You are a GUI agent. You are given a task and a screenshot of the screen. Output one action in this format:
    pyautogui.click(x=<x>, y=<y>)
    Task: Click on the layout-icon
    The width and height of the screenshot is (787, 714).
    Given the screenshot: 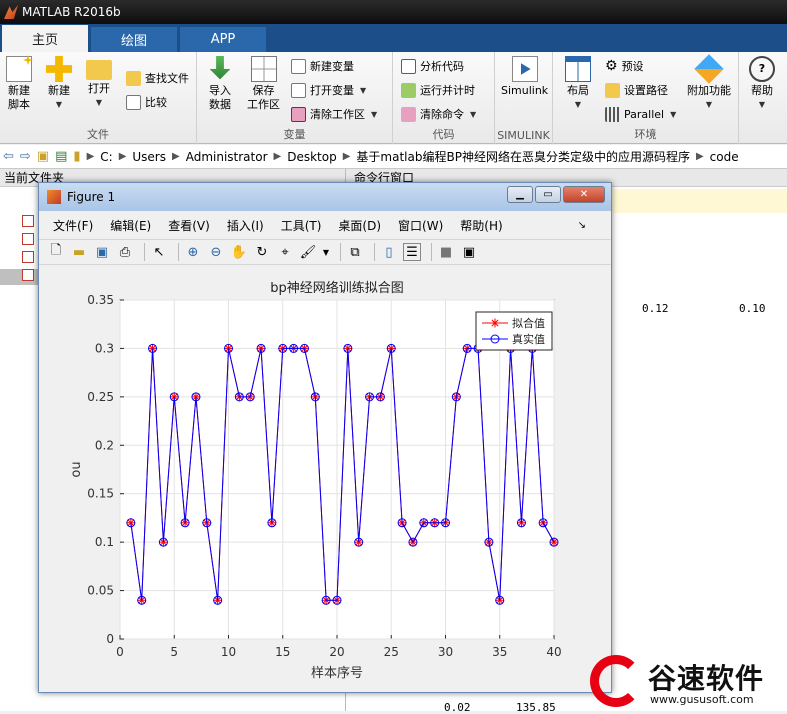 What is the action you would take?
    pyautogui.click(x=578, y=69)
    